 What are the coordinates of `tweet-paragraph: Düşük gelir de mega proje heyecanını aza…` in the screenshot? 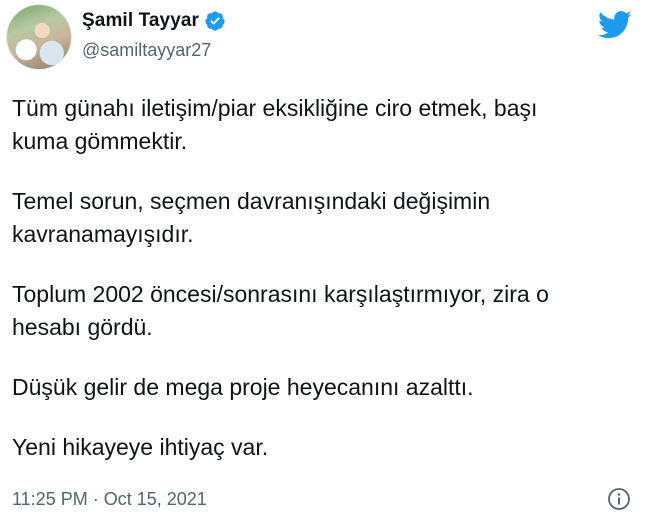 It's located at (243, 387).